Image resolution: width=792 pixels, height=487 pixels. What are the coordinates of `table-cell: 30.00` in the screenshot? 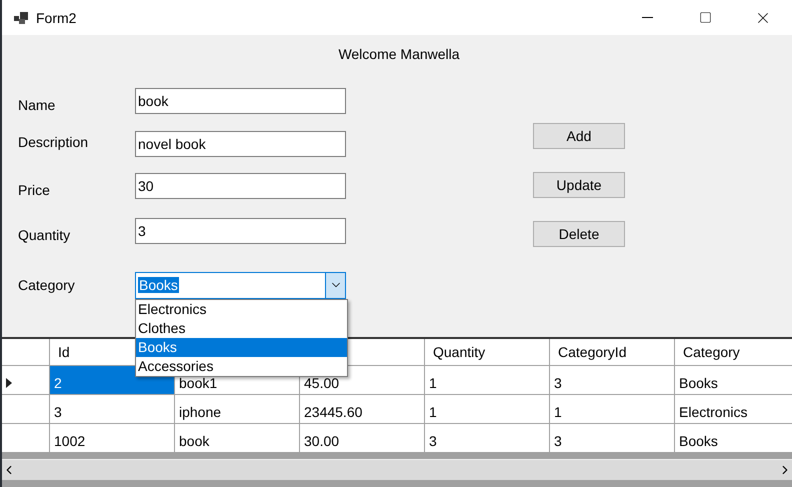 It's located at (362, 438).